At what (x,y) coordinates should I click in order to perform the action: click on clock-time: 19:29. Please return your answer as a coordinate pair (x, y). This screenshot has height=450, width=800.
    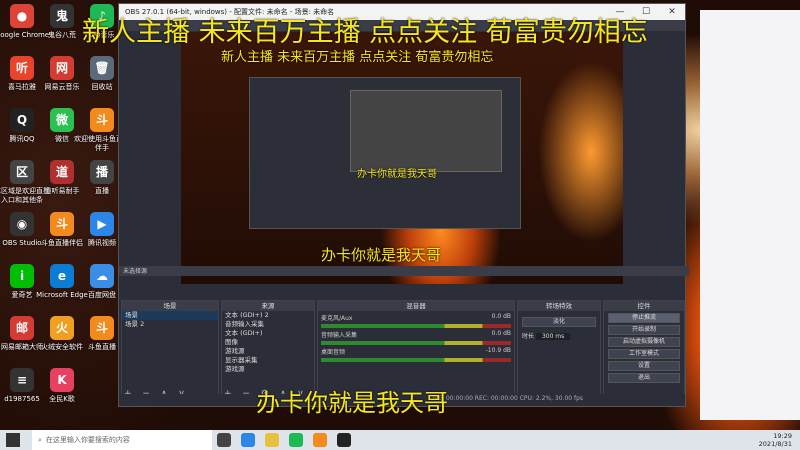
    Looking at the image, I should click on (782, 436).